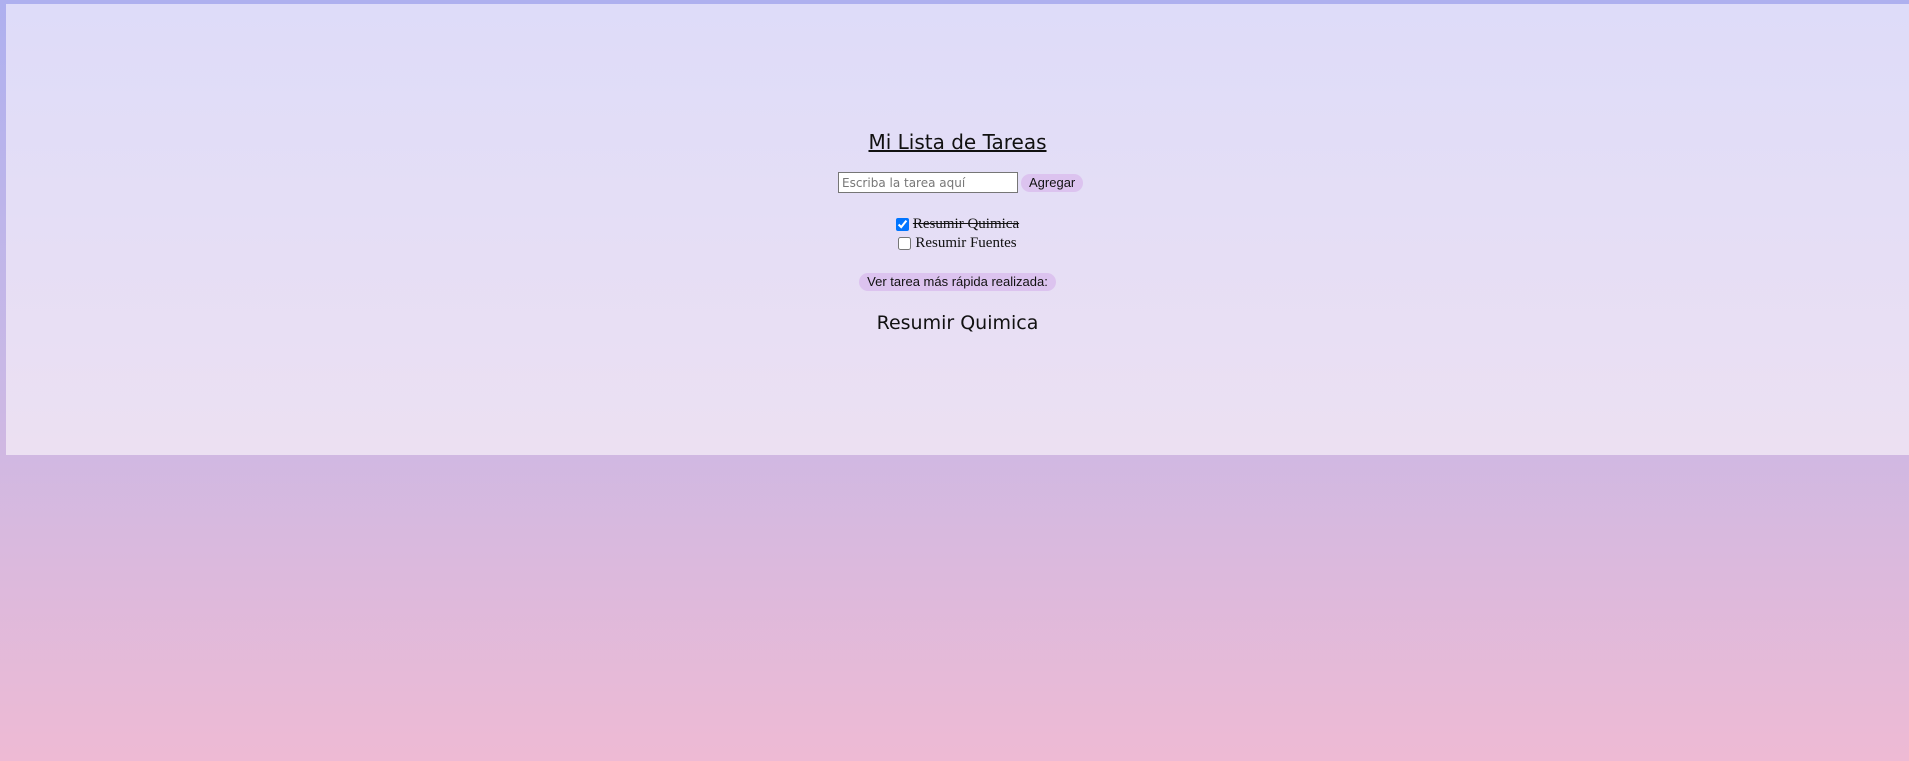  What do you see at coordinates (905, 243) in the screenshot?
I see `task-checkbox-resumir-fuentes` at bounding box center [905, 243].